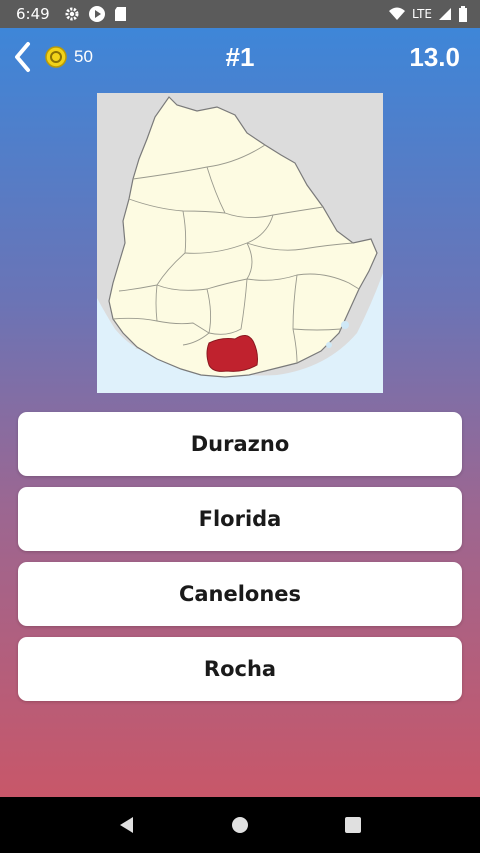 The height and width of the screenshot is (853, 480). Describe the element at coordinates (422, 14) in the screenshot. I see `network-type: LTE` at that location.